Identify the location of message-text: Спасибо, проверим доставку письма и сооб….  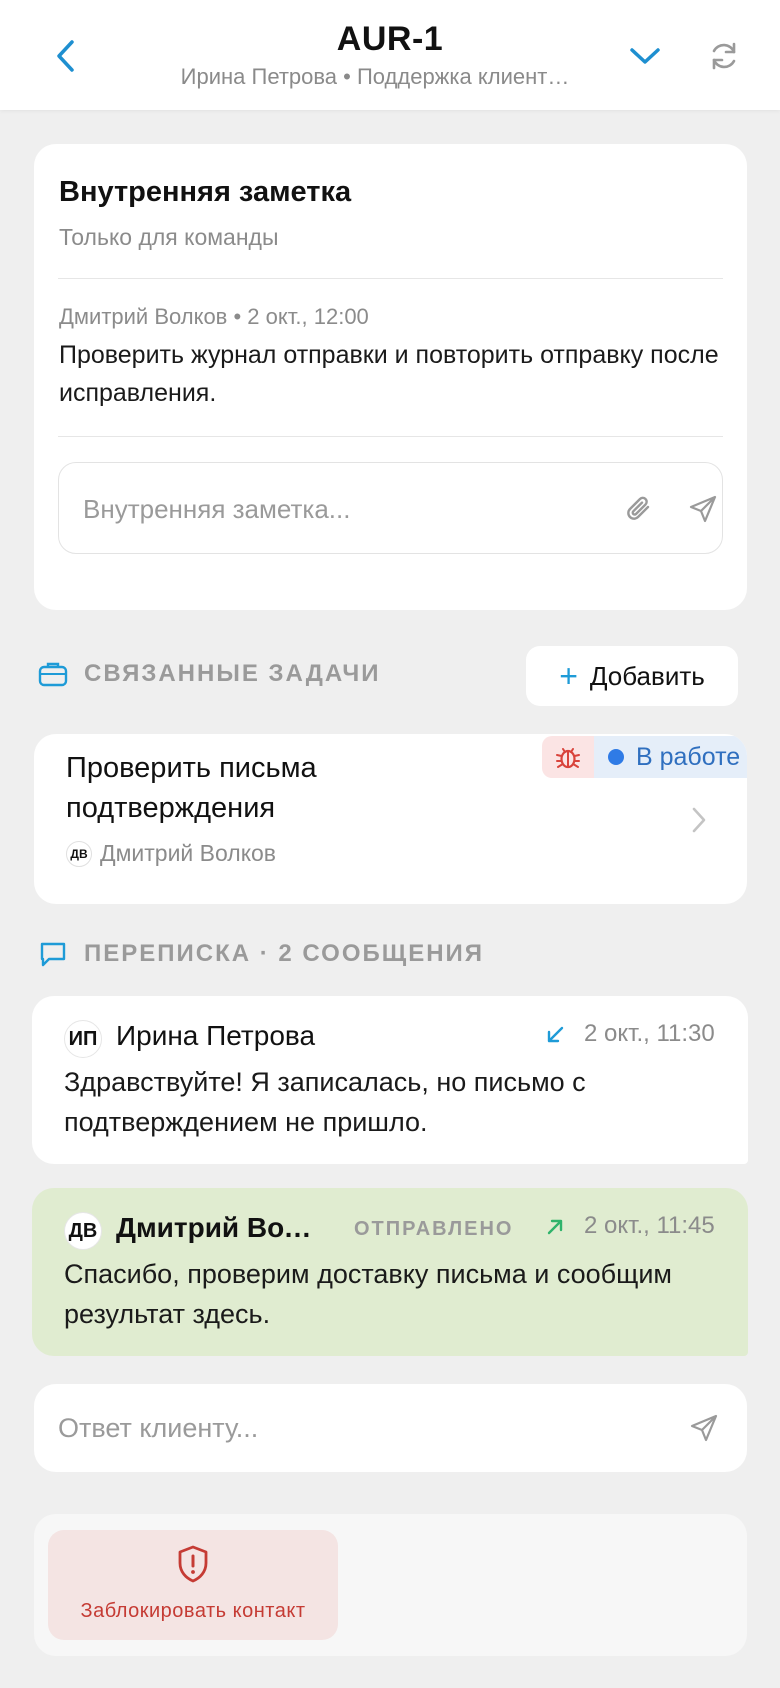
(368, 1294).